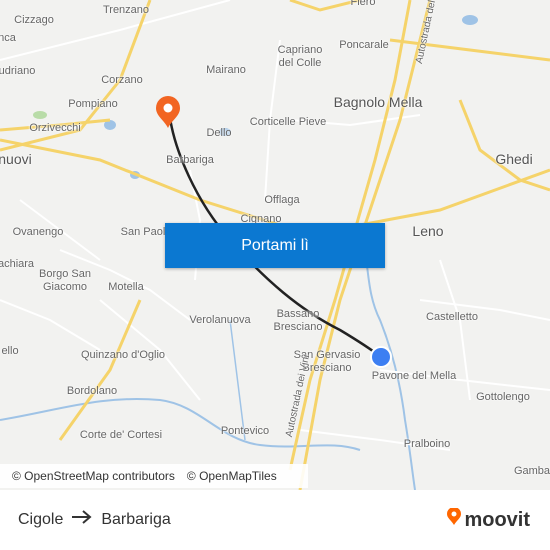 Image resolution: width=550 pixels, height=550 pixels. What do you see at coordinates (55, 128) in the screenshot?
I see `place-label: Orzivecchi` at bounding box center [55, 128].